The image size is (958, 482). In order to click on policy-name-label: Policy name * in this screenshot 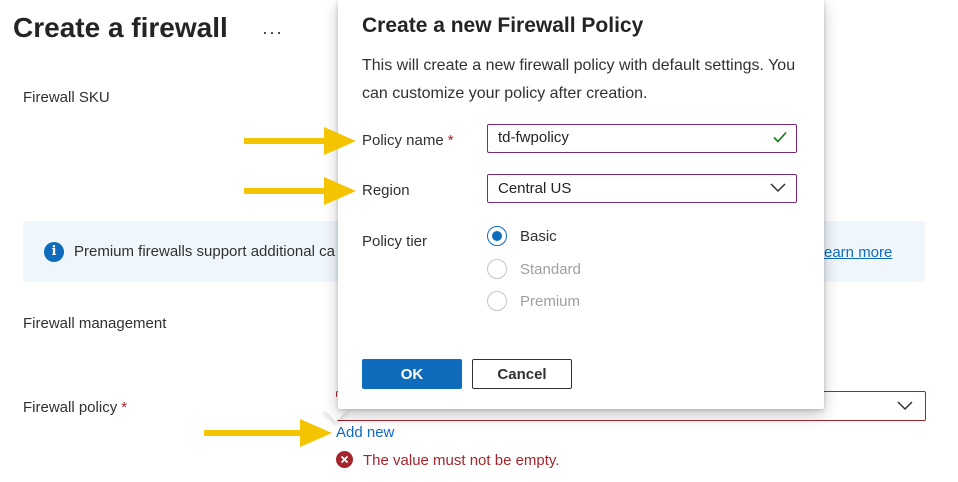, I will do `click(408, 140)`.